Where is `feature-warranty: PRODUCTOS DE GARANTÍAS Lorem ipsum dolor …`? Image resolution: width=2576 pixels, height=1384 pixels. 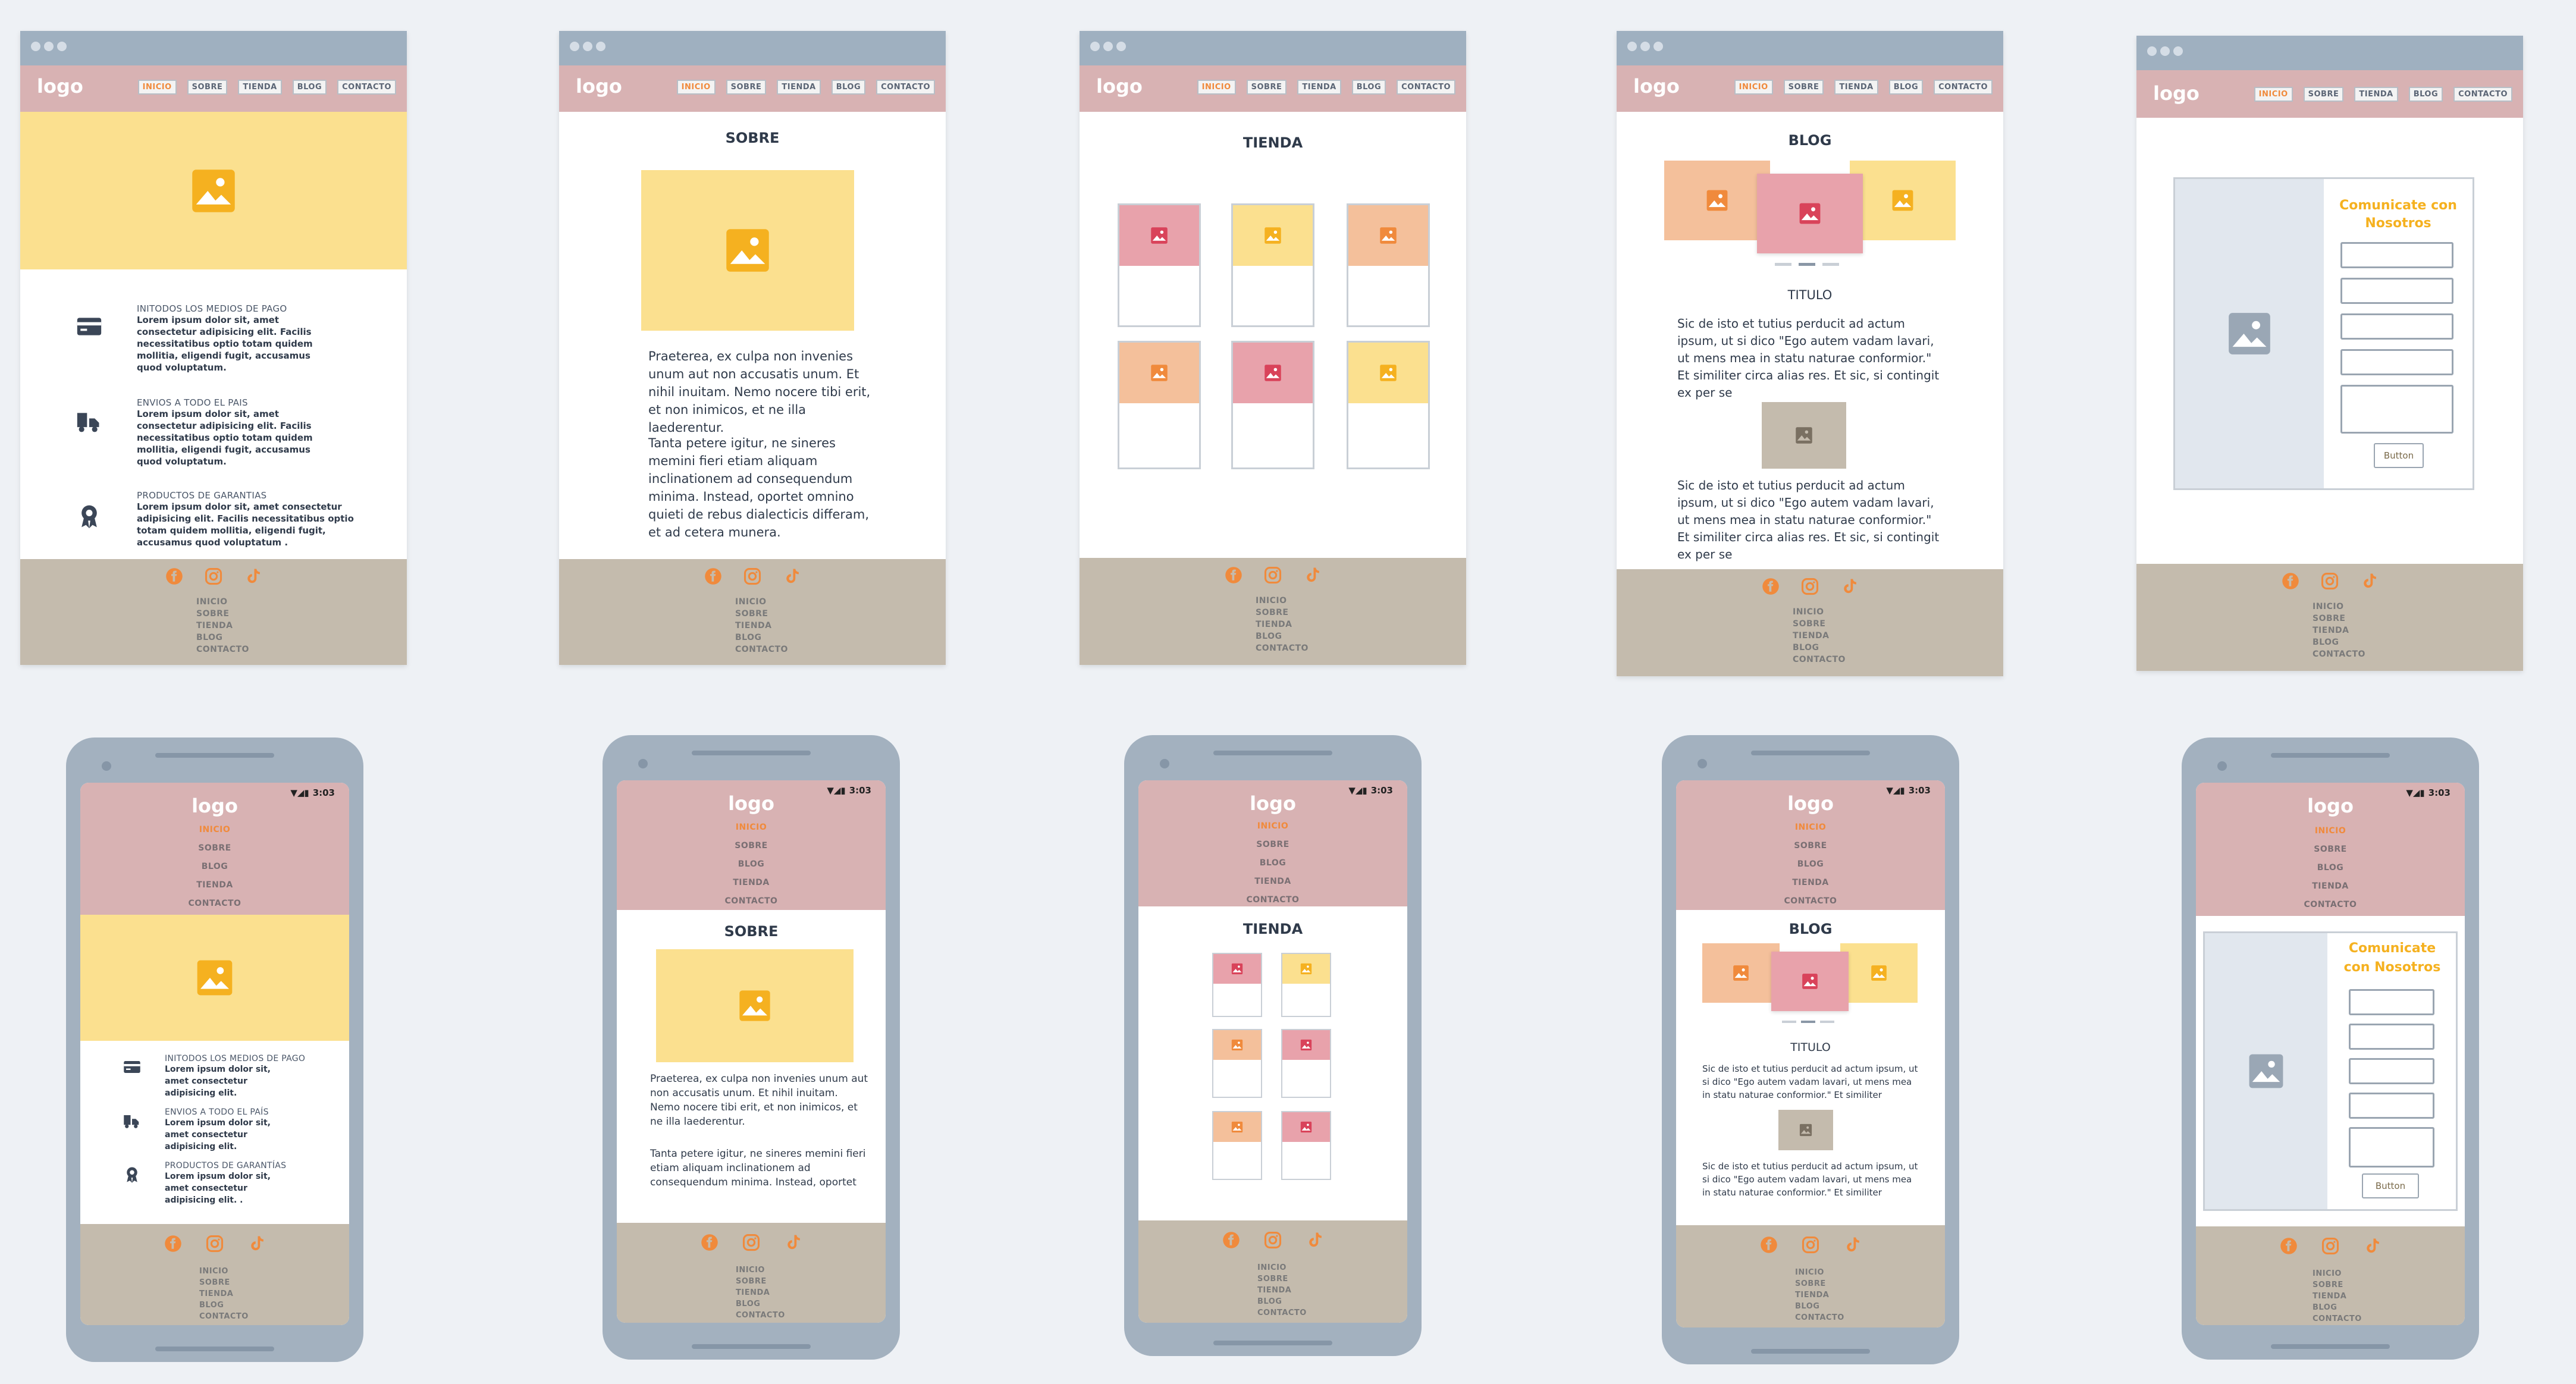
feature-warranty: PRODUCTOS DE GARANTÍAS Lorem ipsum dolor … is located at coordinates (230, 1183).